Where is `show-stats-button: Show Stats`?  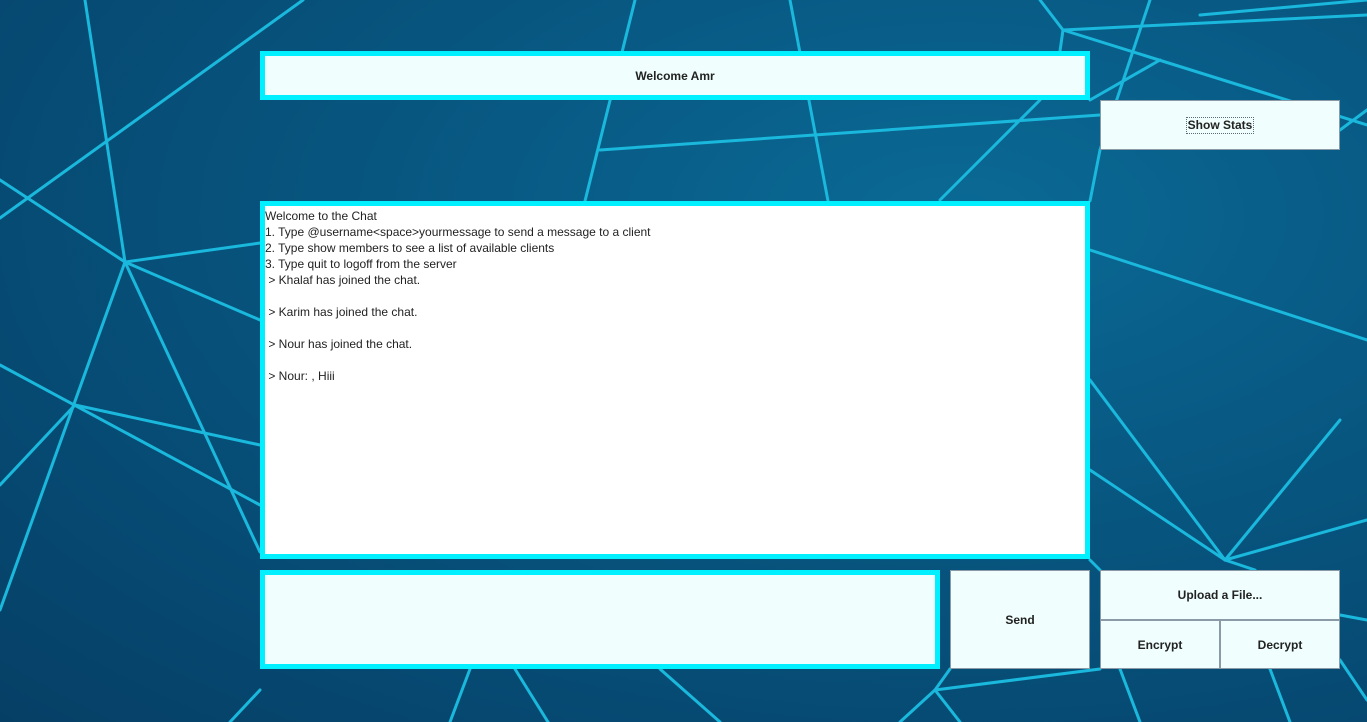 show-stats-button: Show Stats is located at coordinates (1220, 125).